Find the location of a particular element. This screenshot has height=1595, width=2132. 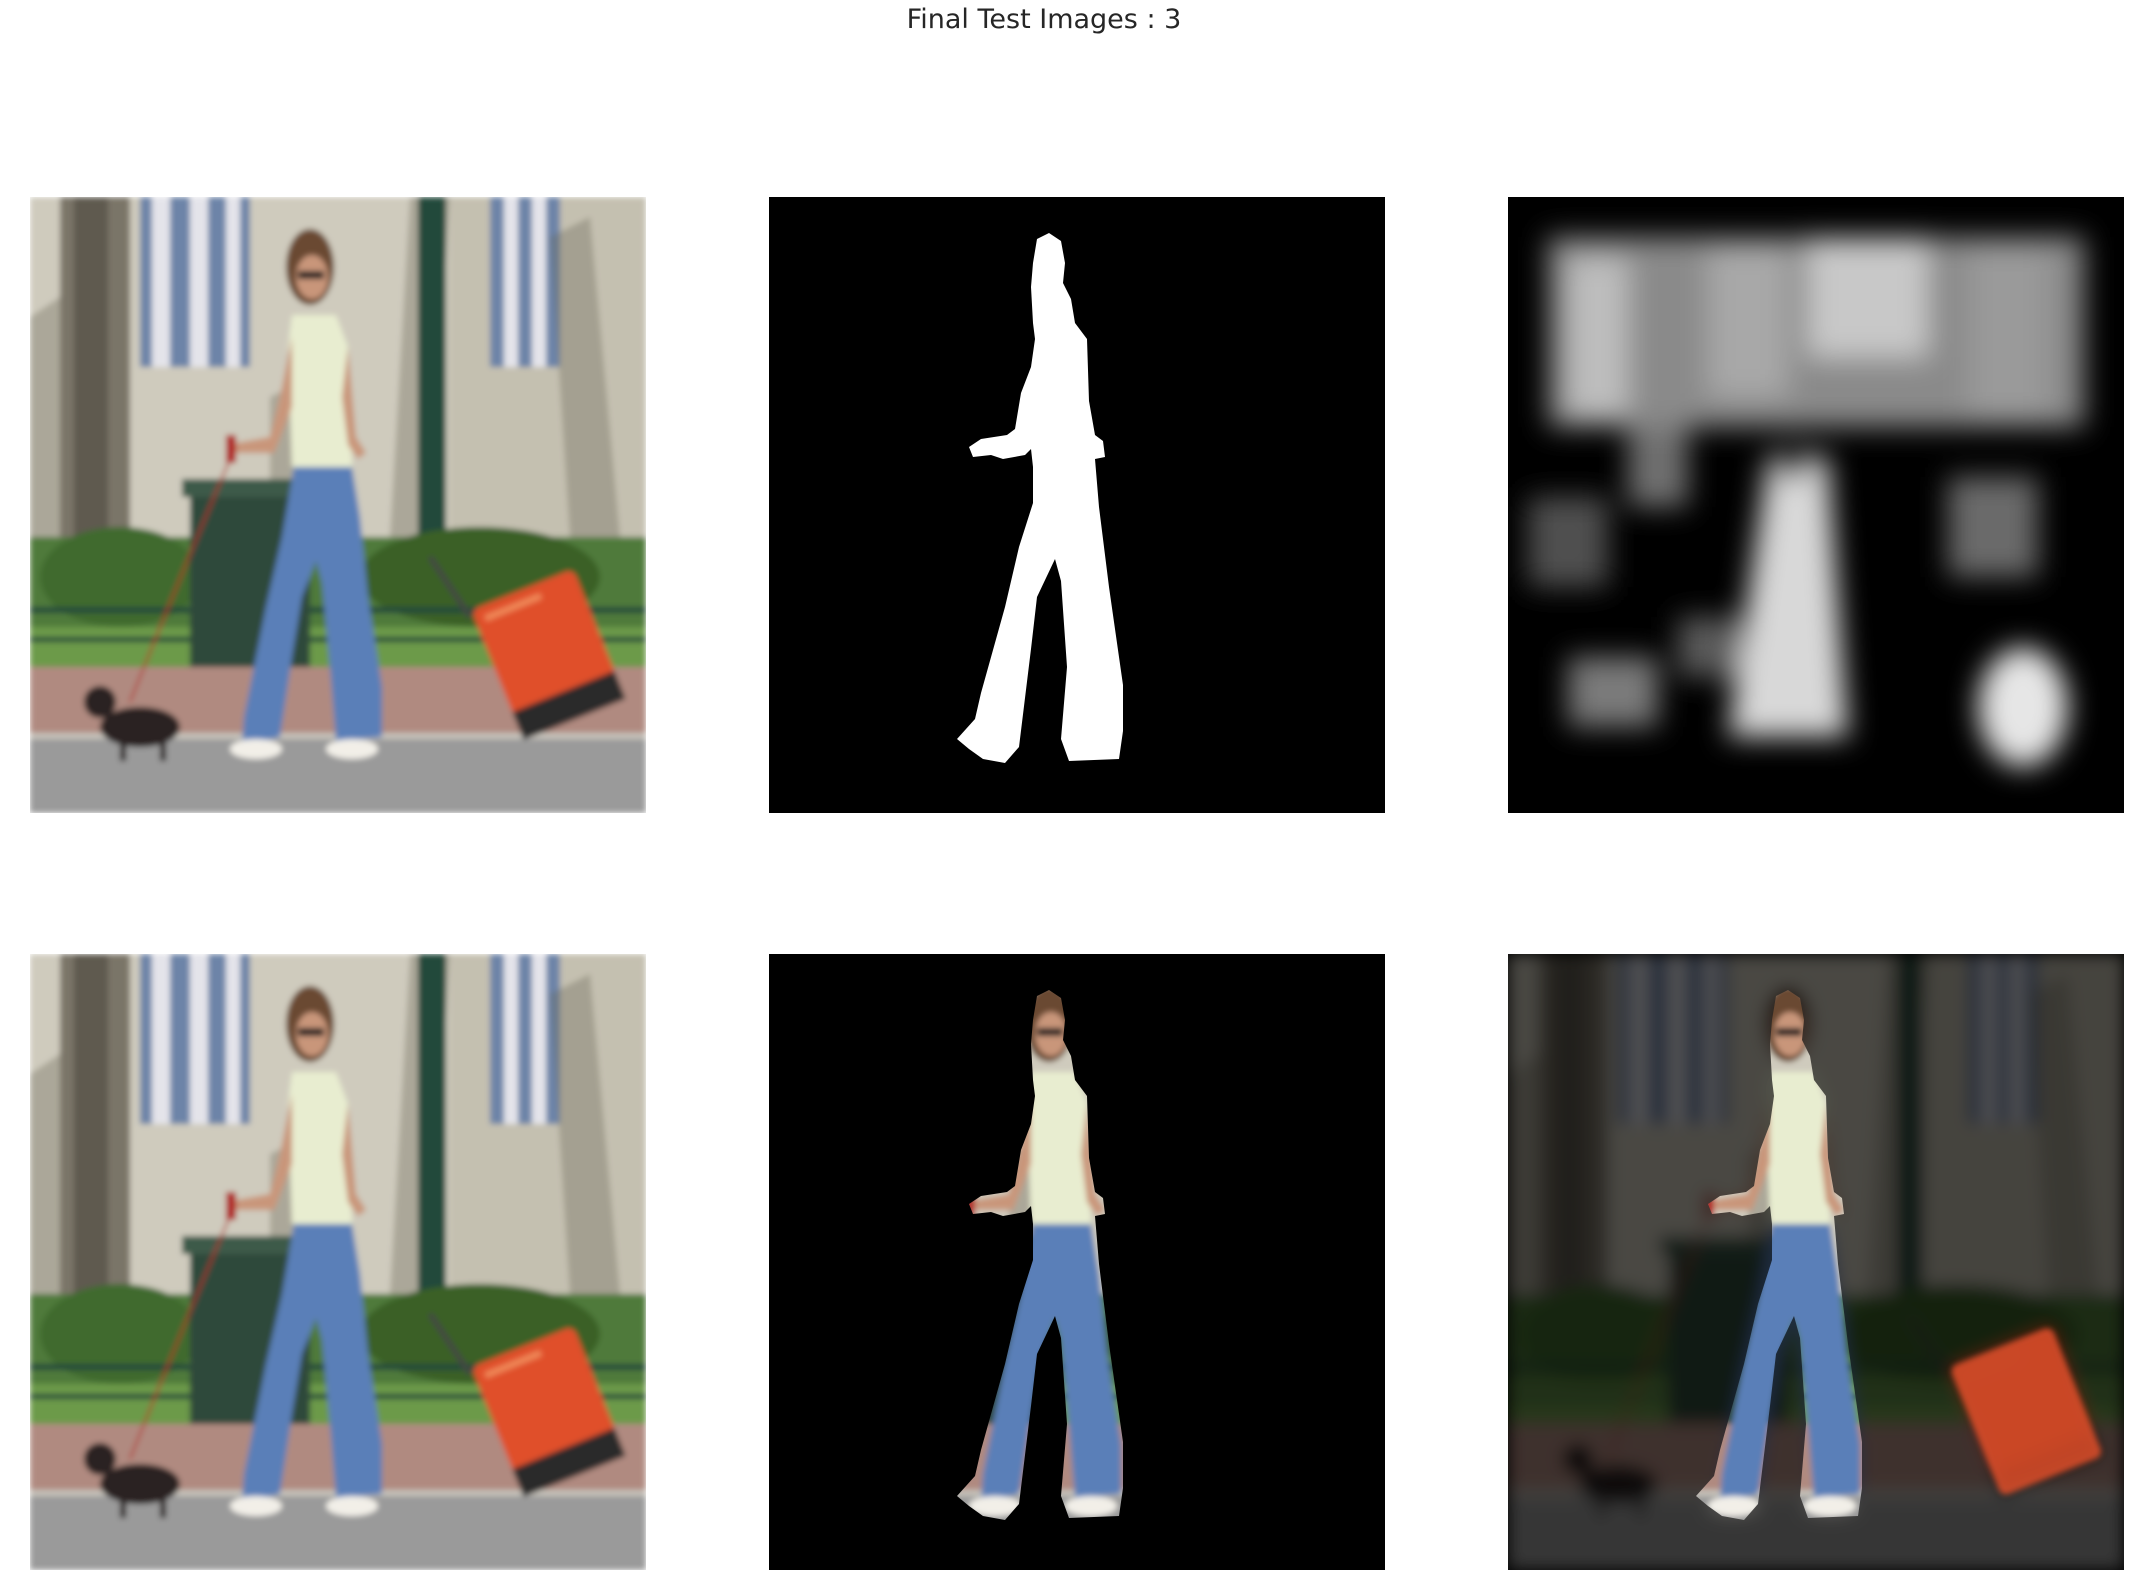

original-image-panel is located at coordinates (338, 505).